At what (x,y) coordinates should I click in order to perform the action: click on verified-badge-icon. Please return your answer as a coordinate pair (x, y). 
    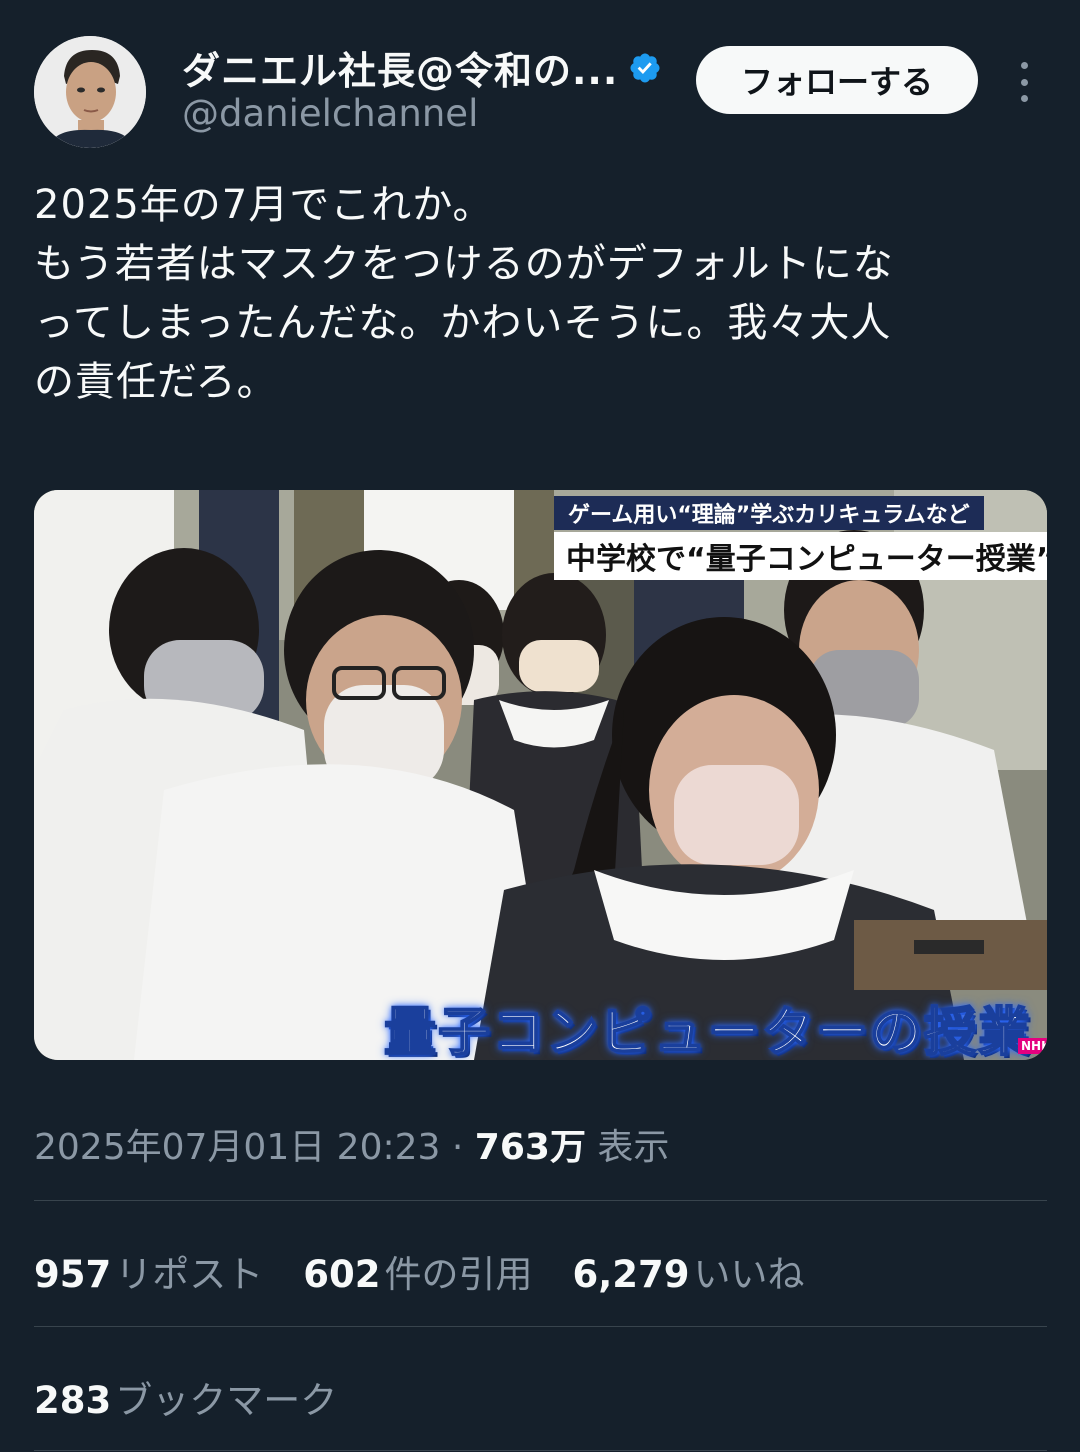
    Looking at the image, I should click on (645, 67).